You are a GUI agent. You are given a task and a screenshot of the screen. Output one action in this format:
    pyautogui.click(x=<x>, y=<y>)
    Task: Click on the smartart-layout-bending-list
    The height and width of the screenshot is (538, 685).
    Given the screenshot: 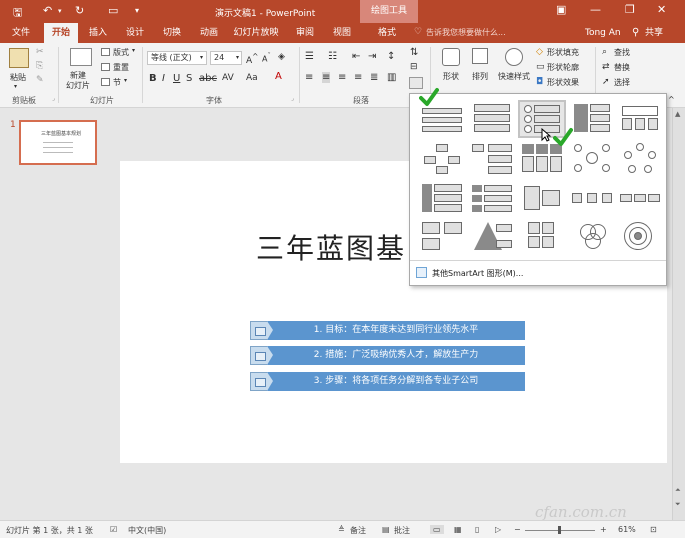 What is the action you would take?
    pyautogui.click(x=442, y=199)
    